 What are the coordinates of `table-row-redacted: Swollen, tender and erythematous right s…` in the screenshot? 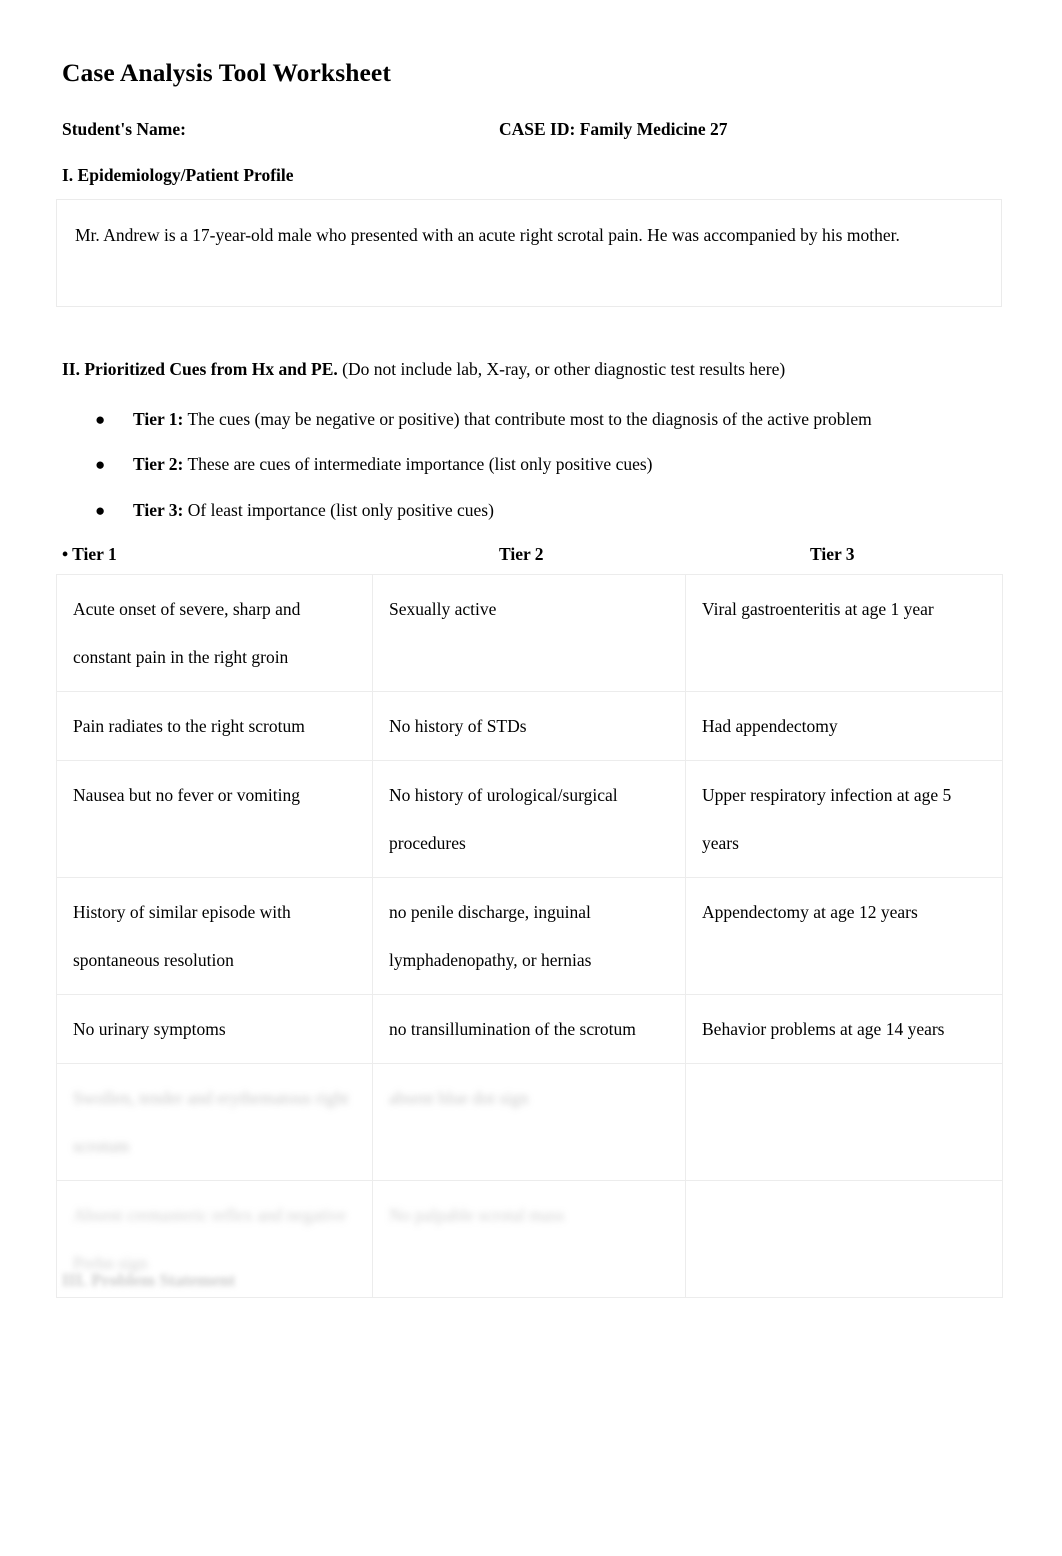 It's located at (529, 1122).